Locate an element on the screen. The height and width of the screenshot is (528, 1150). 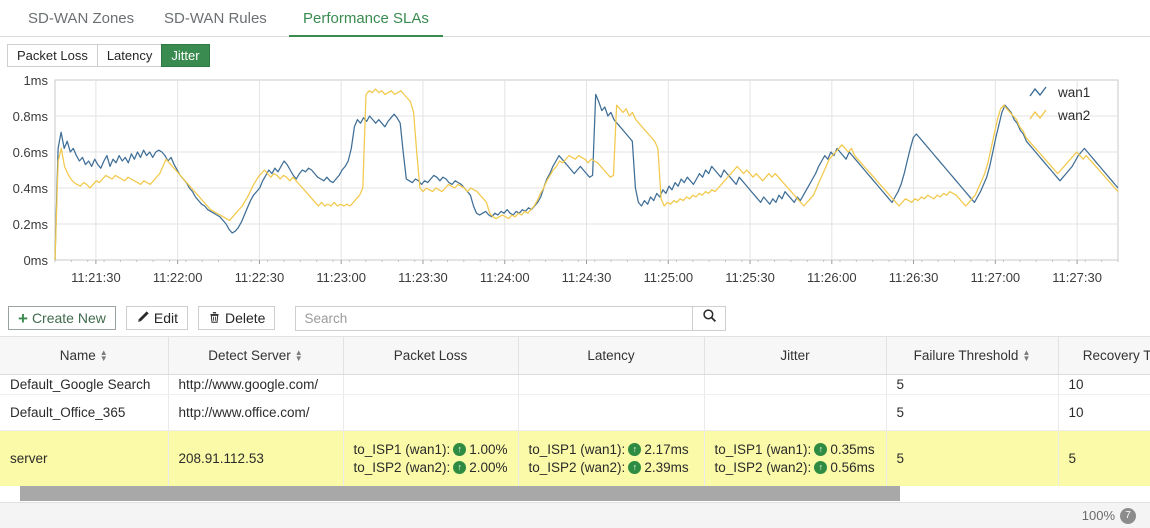
y-tick-label: 0.4ms is located at coordinates (31, 188).